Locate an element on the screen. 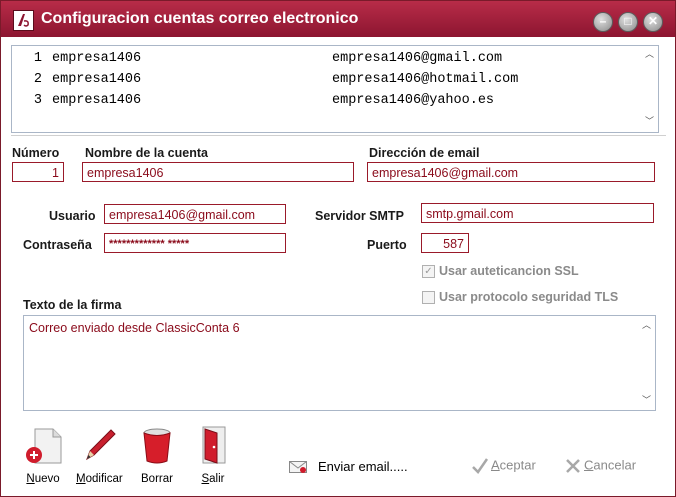  account-email: empresa1406@gmail.com is located at coordinates (417, 58).